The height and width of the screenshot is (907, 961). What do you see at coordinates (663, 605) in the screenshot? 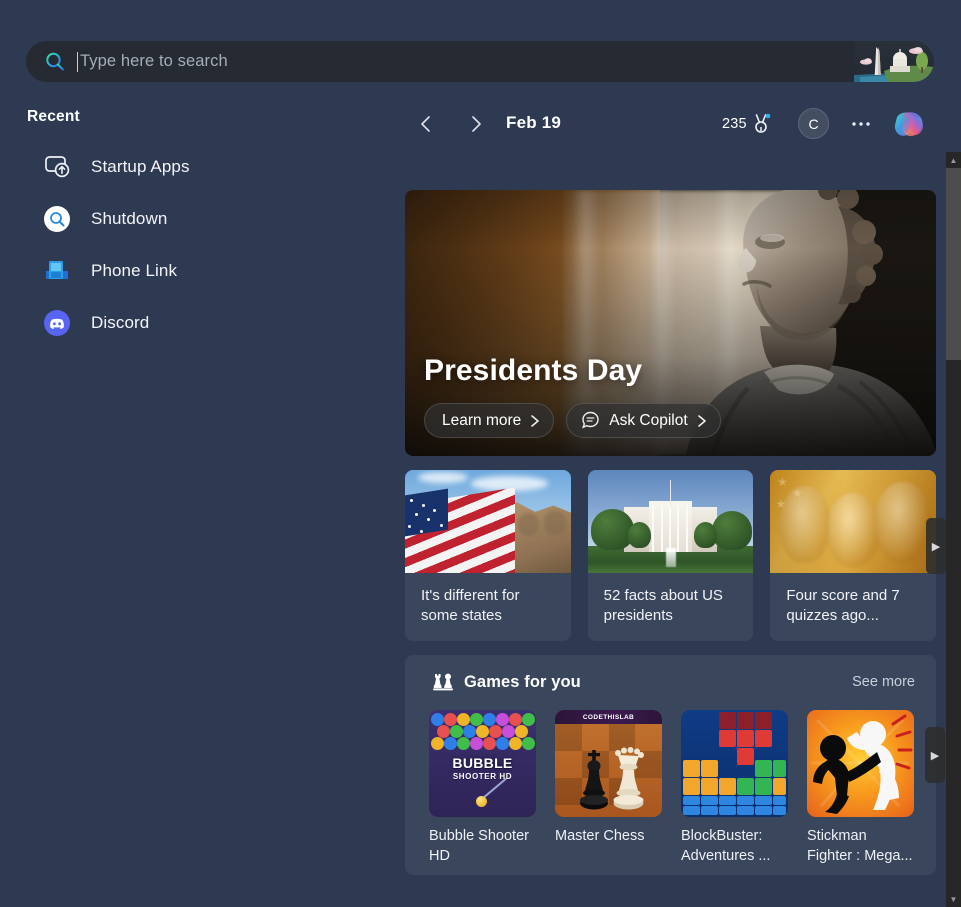
I see `article-title: 52 facts about US presidents` at bounding box center [663, 605].